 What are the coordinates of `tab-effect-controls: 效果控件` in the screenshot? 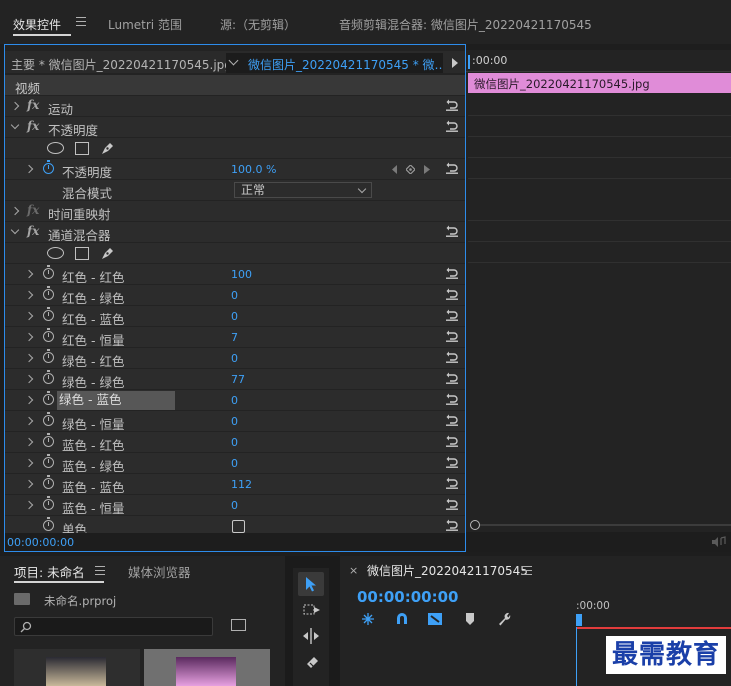 It's located at (37, 24).